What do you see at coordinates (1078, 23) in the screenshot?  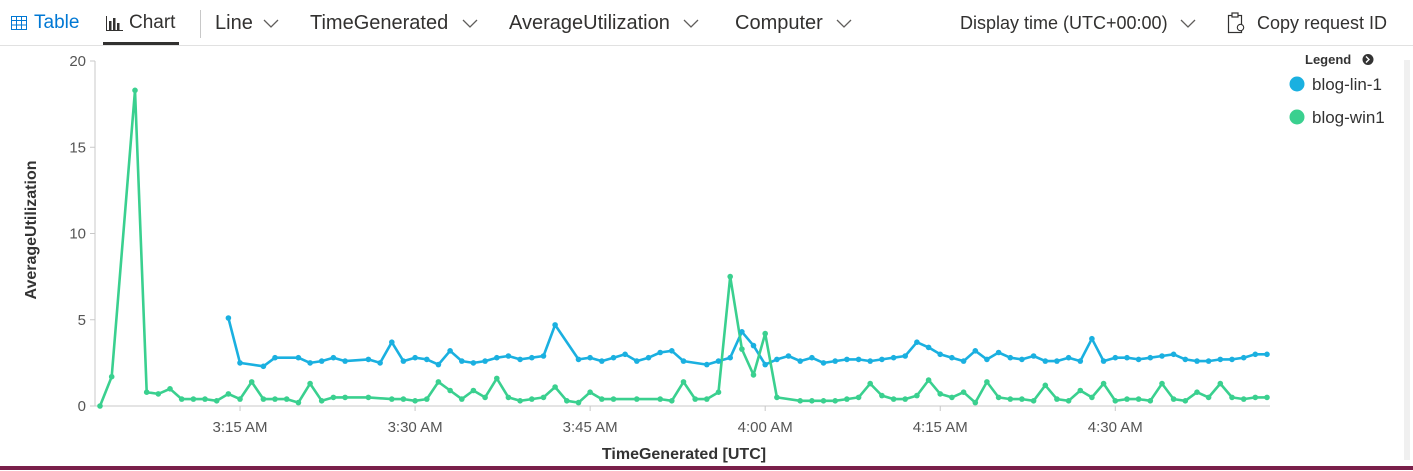 I see `display-time-dropdown: Display time (UTC+00:00)` at bounding box center [1078, 23].